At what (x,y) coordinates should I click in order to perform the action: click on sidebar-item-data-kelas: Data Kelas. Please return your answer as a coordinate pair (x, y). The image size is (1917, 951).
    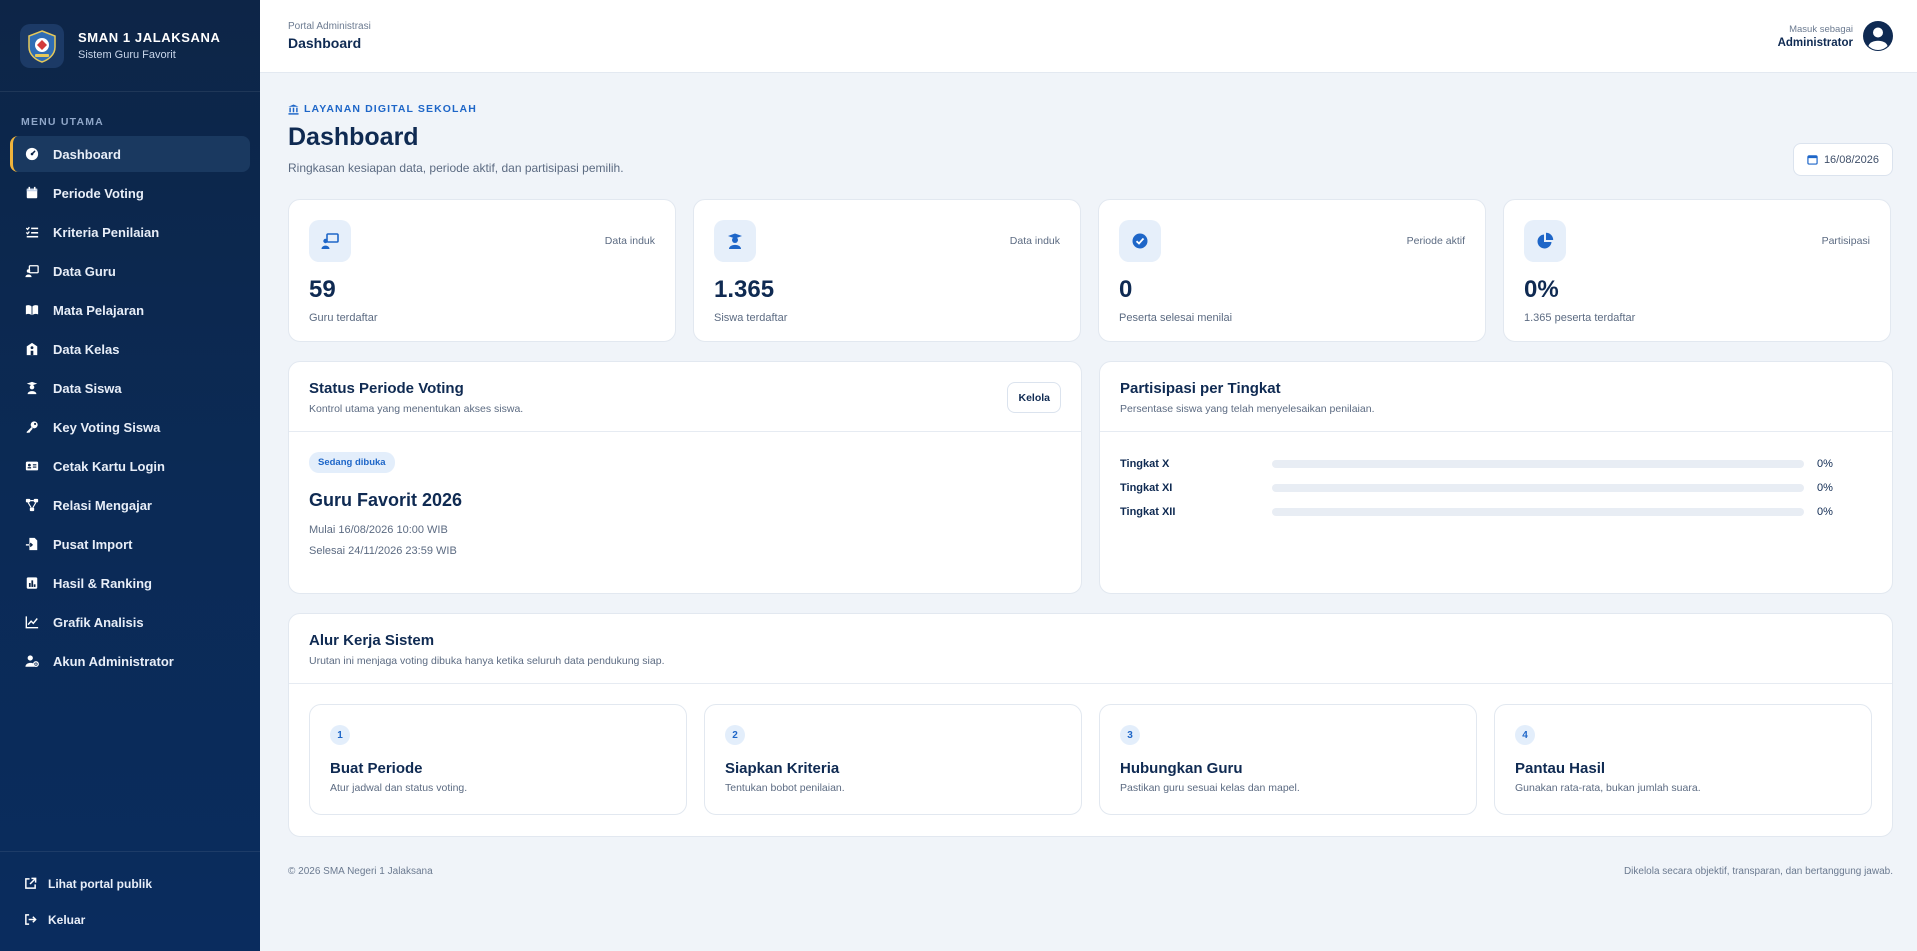
    Looking at the image, I should click on (130, 349).